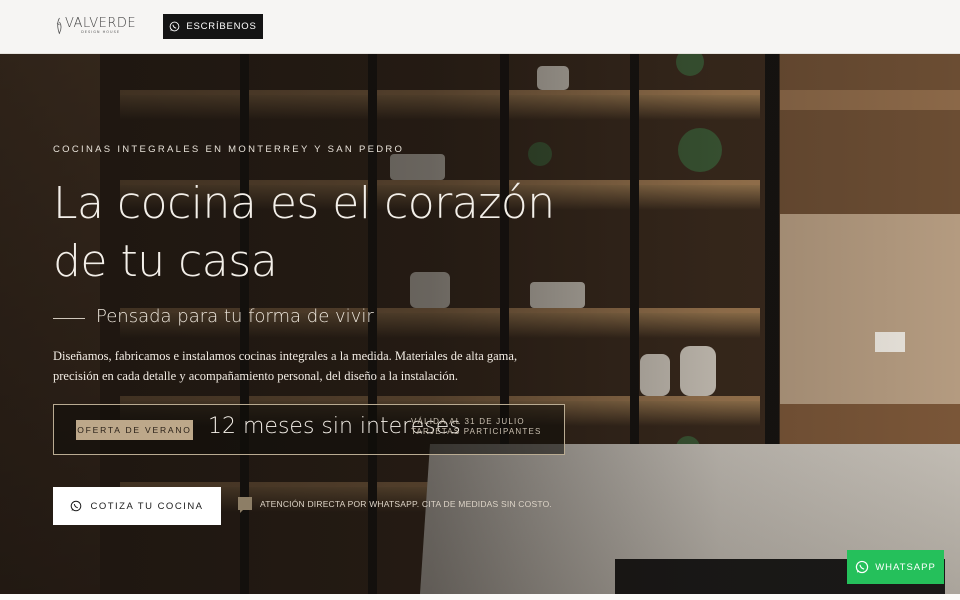 This screenshot has height=600, width=960. Describe the element at coordinates (101, 23) in the screenshot. I see `logo-name: VALVERDE` at that location.